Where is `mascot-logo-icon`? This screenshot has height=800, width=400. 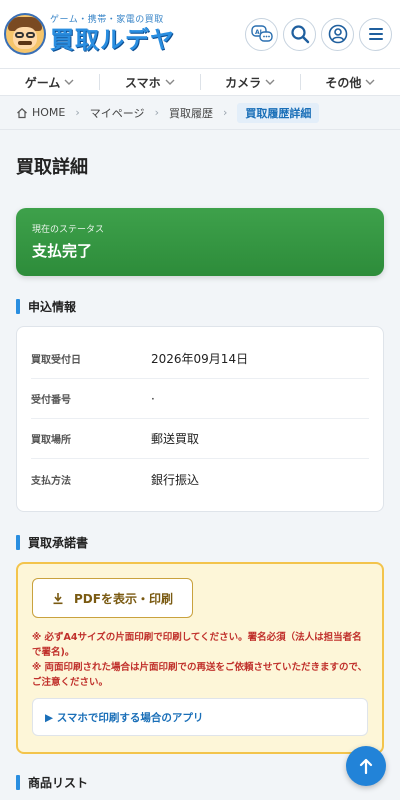
mascot-logo-icon is located at coordinates (25, 34).